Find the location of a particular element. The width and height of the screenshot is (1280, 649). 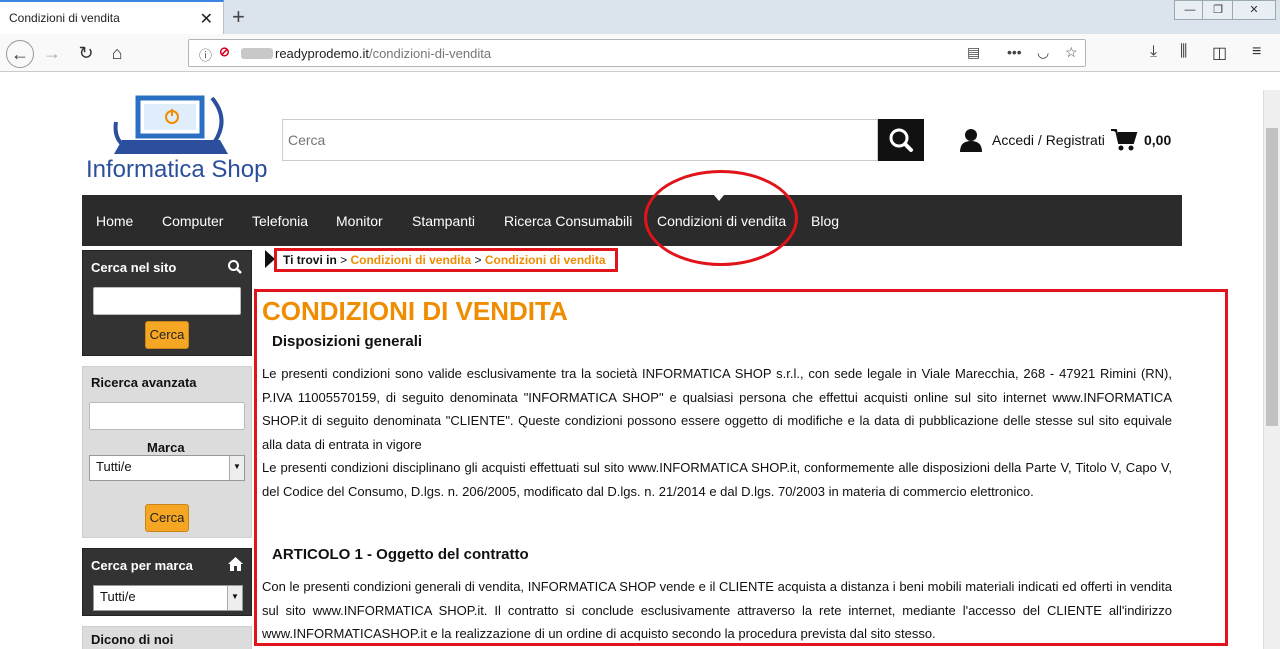

testimonials-panel: Dicono di noi is located at coordinates (167, 637).